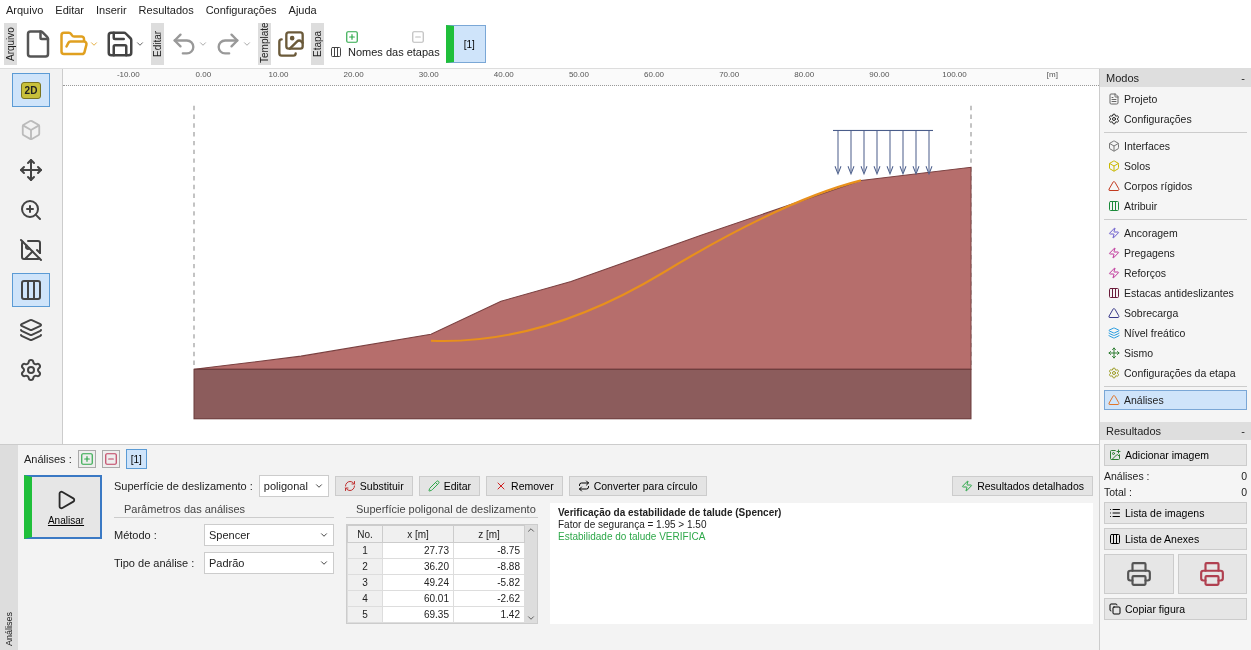 The image size is (1251, 650). What do you see at coordinates (136, 535) in the screenshot?
I see `field-label: Método :` at bounding box center [136, 535].